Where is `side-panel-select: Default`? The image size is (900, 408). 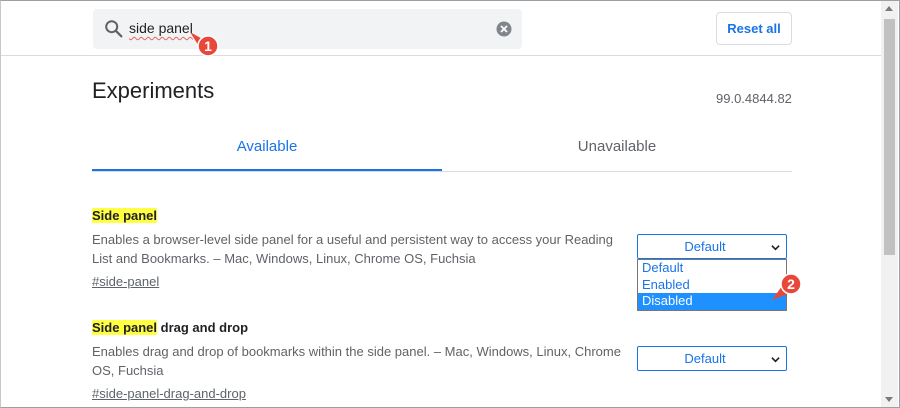 side-panel-select: Default is located at coordinates (712, 246).